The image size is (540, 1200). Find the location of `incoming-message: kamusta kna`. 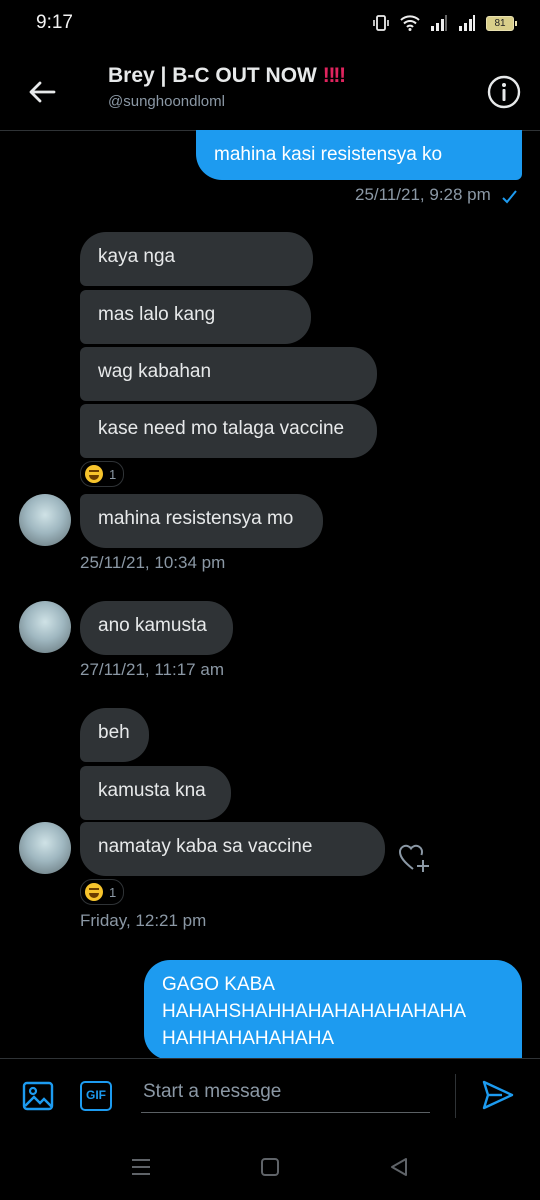

incoming-message: kamusta kna is located at coordinates (155, 793).